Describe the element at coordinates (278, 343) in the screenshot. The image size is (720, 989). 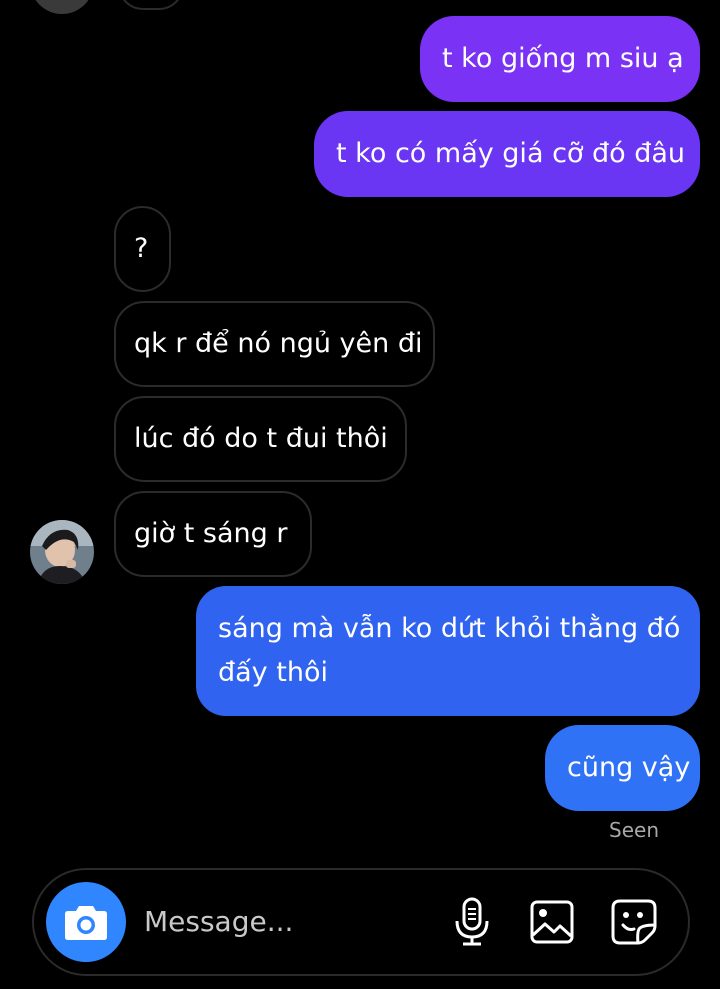
I see `message-text: qk r để nó ngủ yên đi` at that location.